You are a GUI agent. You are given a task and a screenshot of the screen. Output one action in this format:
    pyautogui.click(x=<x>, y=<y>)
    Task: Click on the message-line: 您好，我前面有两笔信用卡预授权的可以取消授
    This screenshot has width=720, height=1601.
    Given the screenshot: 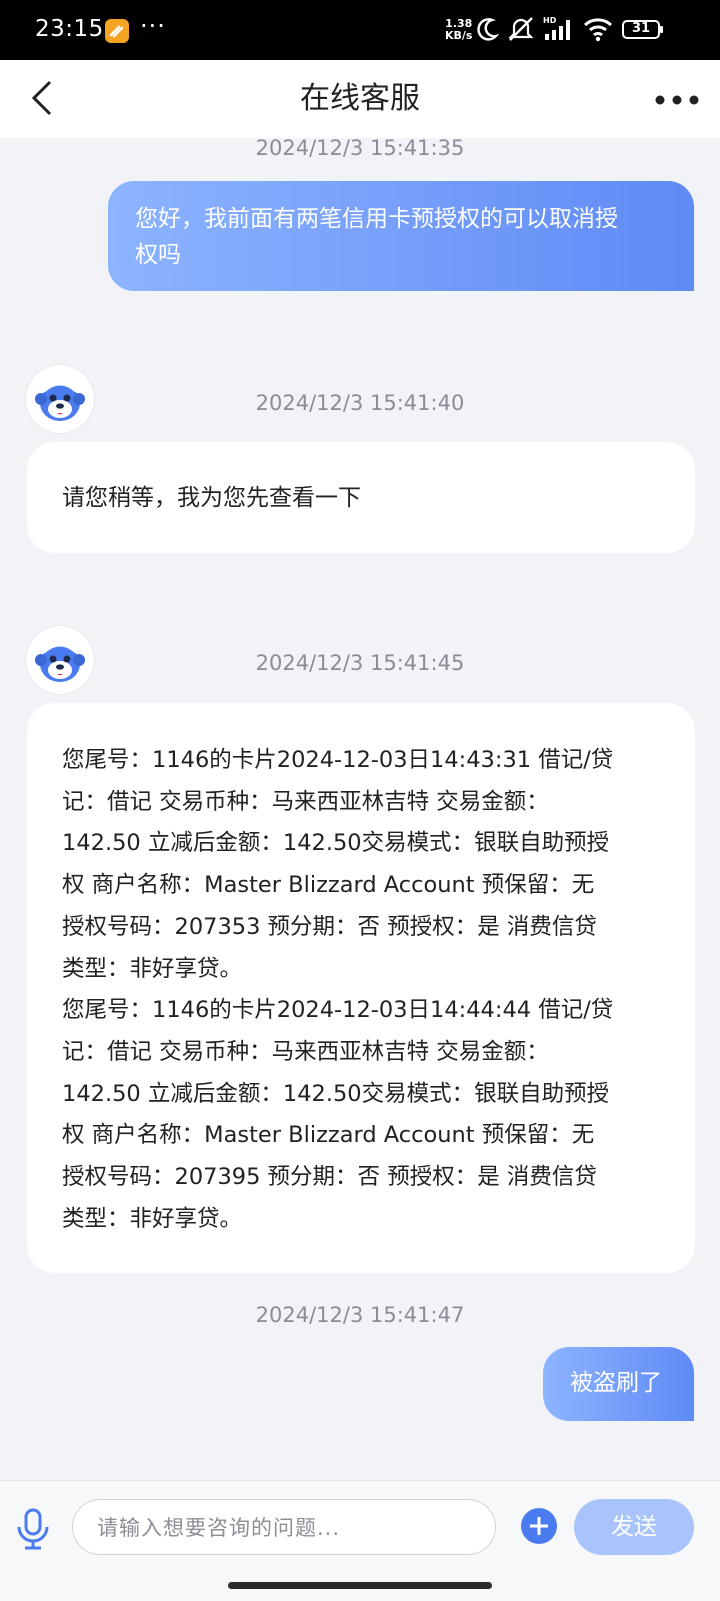 What is the action you would take?
    pyautogui.click(x=376, y=219)
    